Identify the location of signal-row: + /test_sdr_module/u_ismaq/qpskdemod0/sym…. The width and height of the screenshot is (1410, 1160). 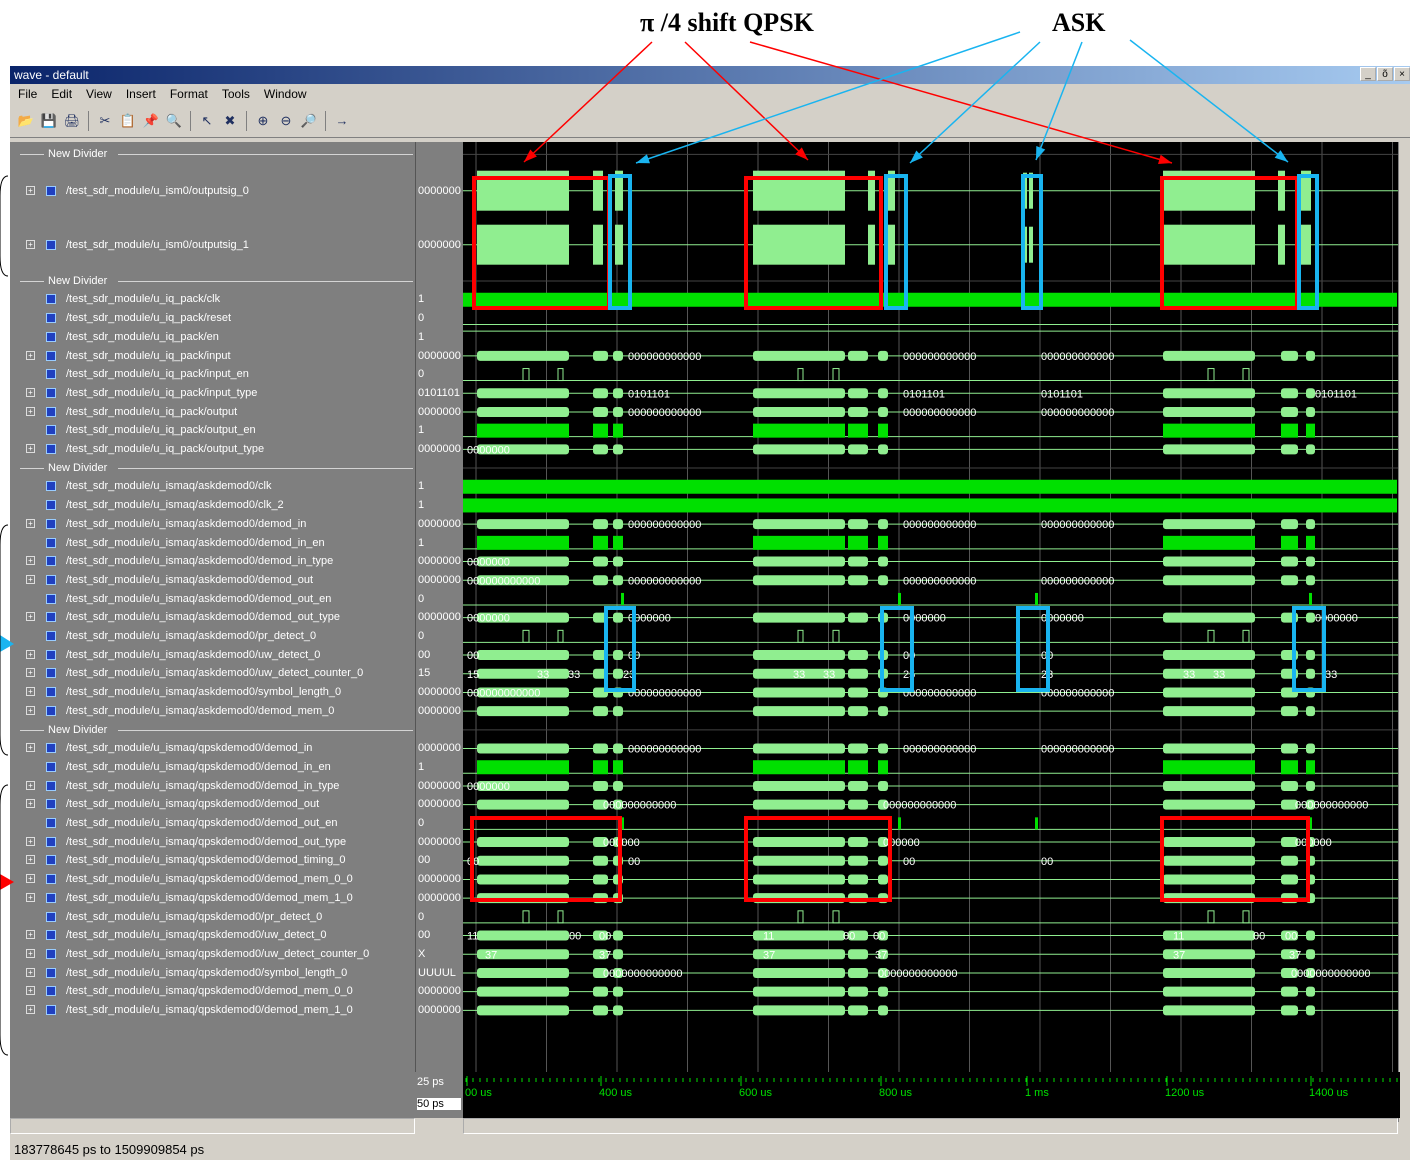
(212, 973).